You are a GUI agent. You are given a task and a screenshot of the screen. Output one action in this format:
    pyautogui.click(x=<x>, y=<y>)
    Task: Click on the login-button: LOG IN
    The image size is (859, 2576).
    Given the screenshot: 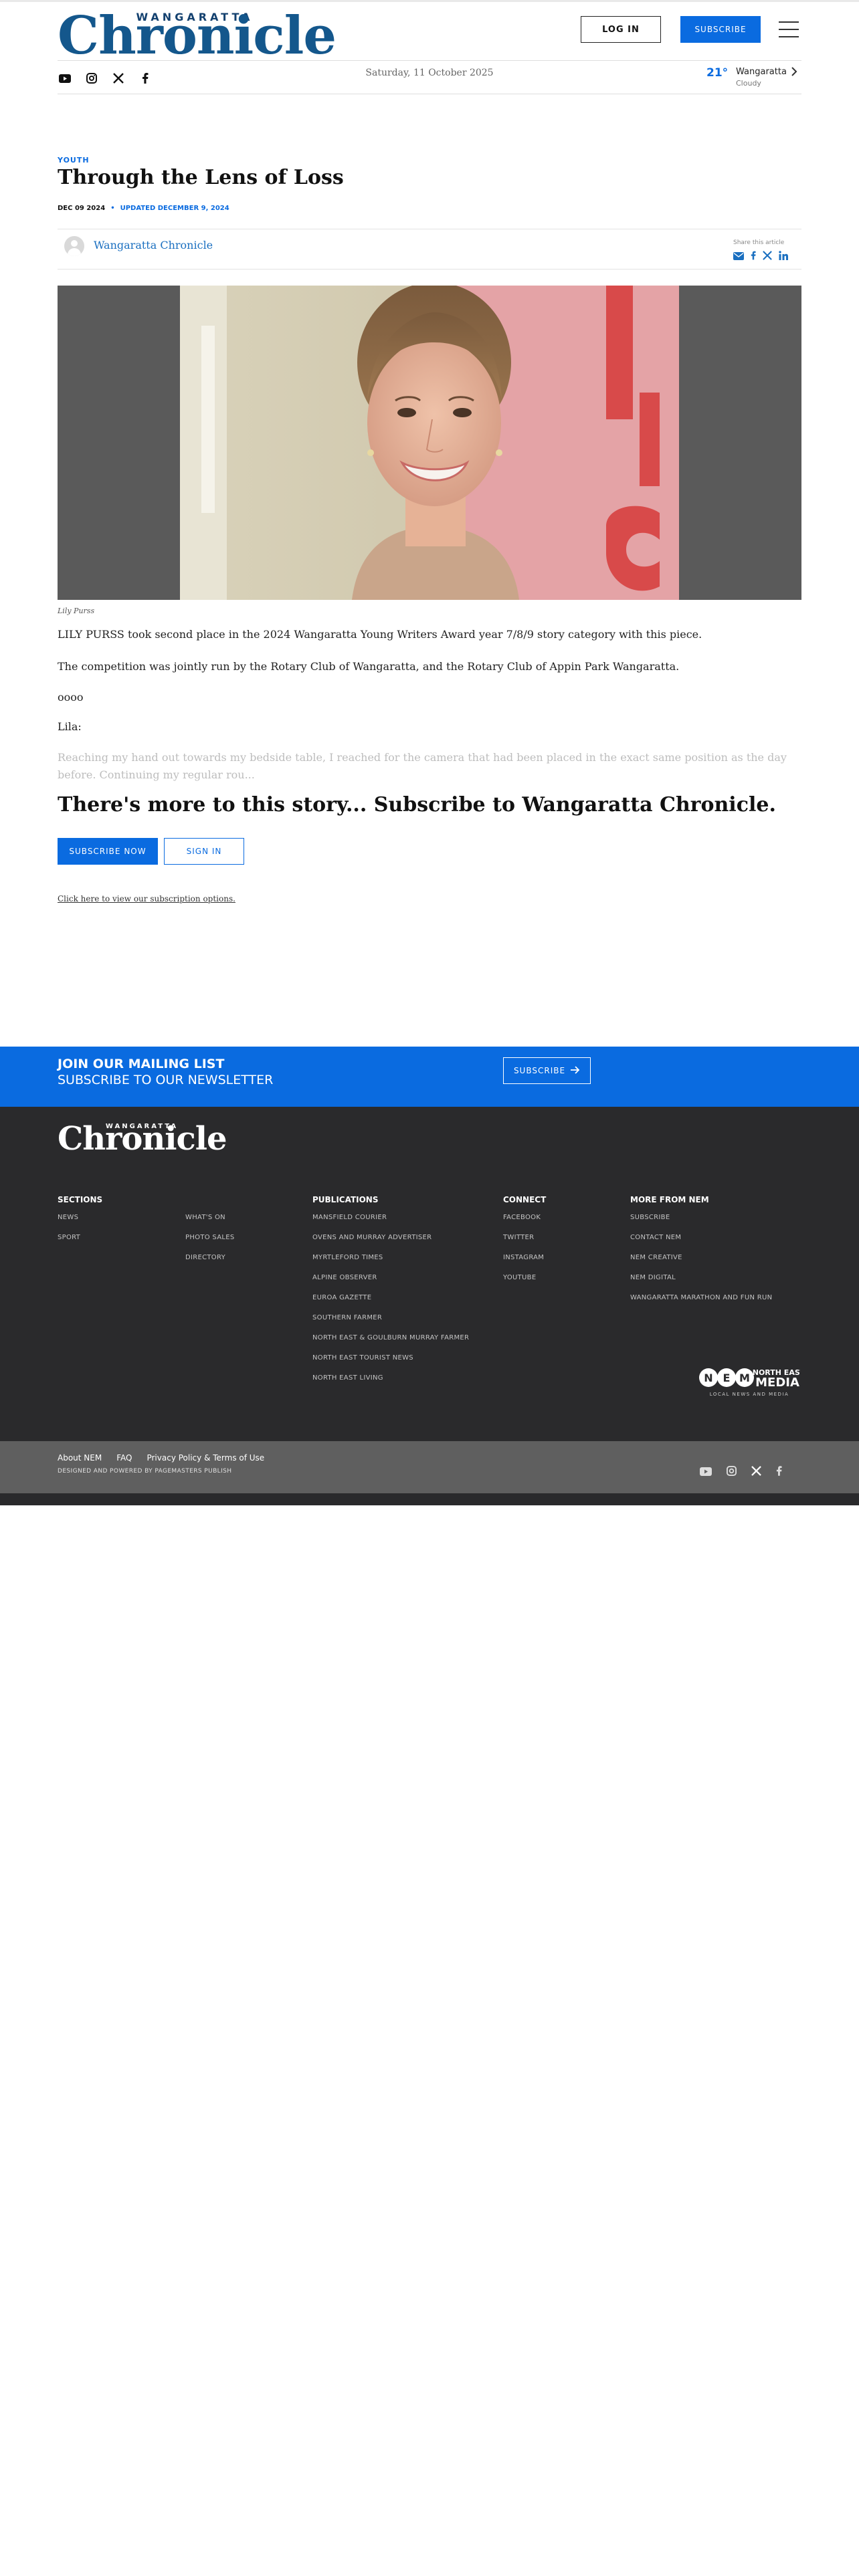 What is the action you would take?
    pyautogui.click(x=621, y=30)
    